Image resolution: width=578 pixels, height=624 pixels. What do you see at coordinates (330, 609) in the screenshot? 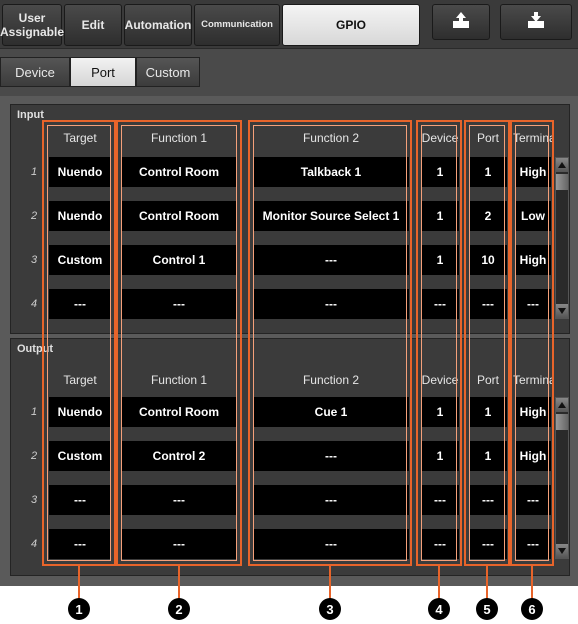
I see `callout-3: 3` at bounding box center [330, 609].